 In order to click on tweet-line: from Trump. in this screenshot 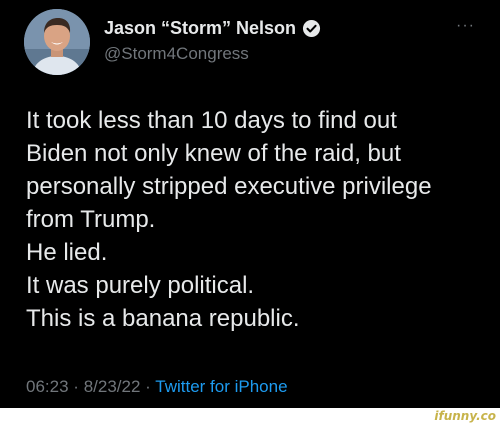, I will do `click(91, 219)`.